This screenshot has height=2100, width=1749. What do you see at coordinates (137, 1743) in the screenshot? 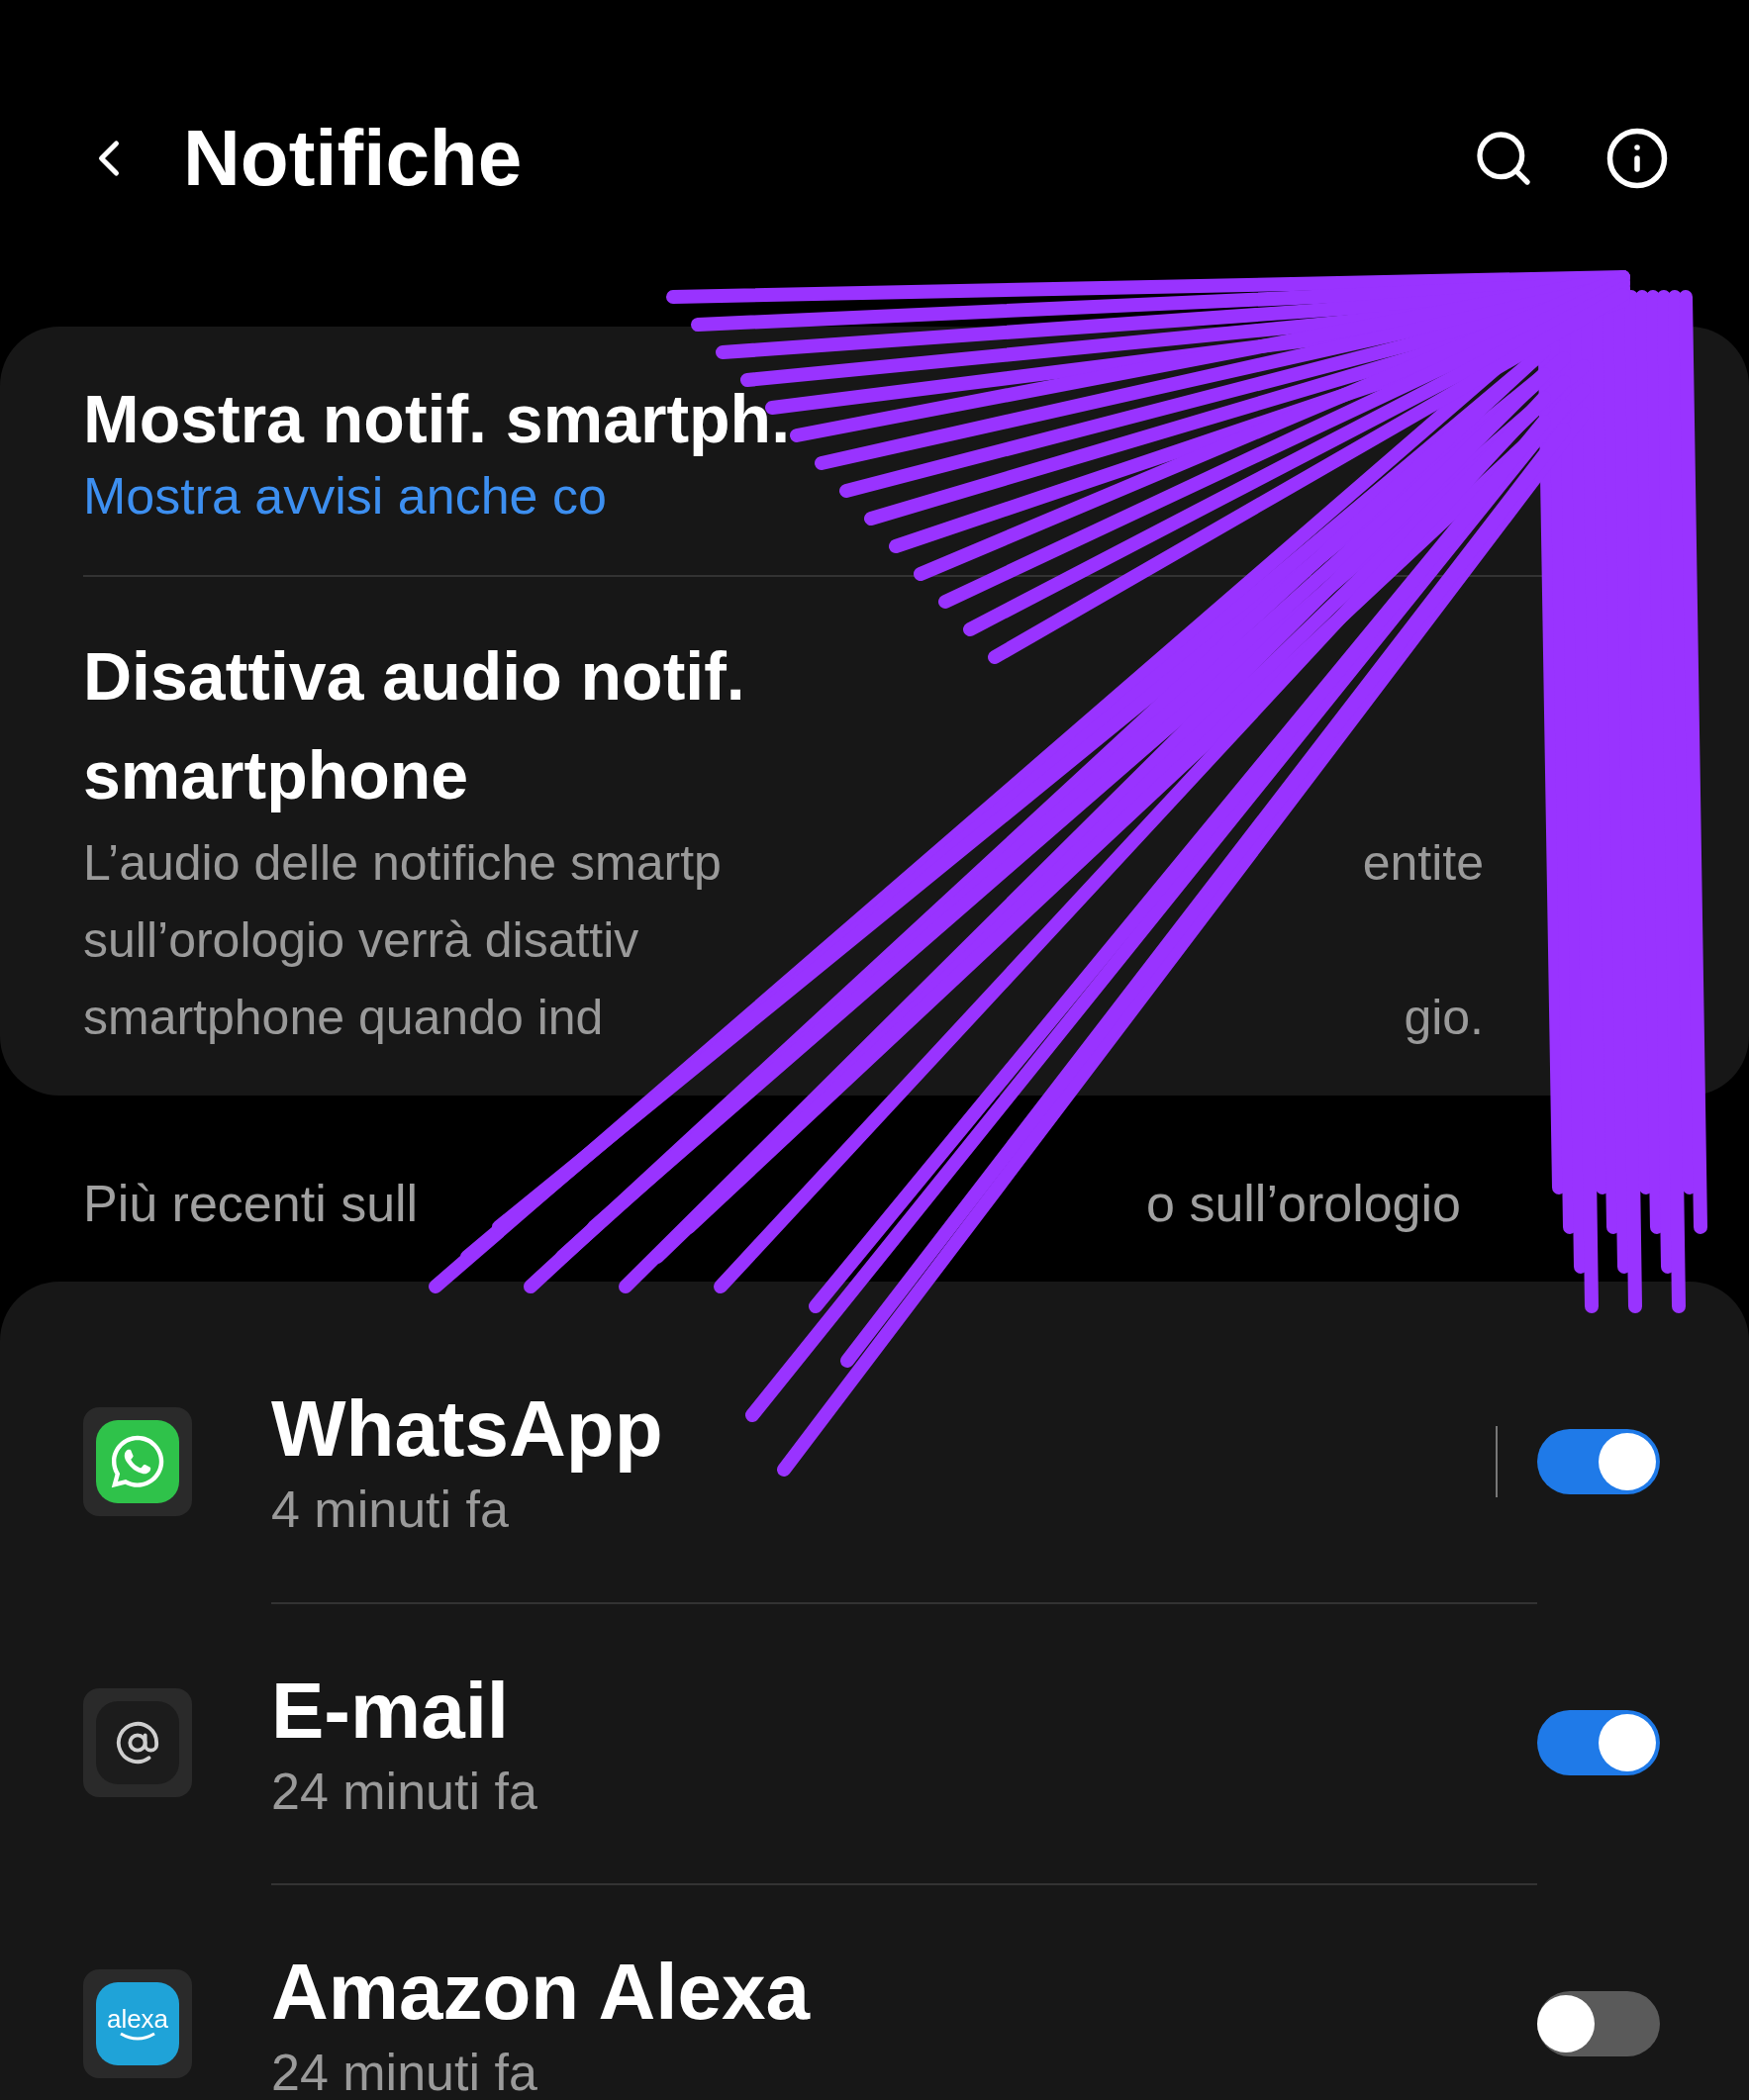
I see `email-app-icon` at bounding box center [137, 1743].